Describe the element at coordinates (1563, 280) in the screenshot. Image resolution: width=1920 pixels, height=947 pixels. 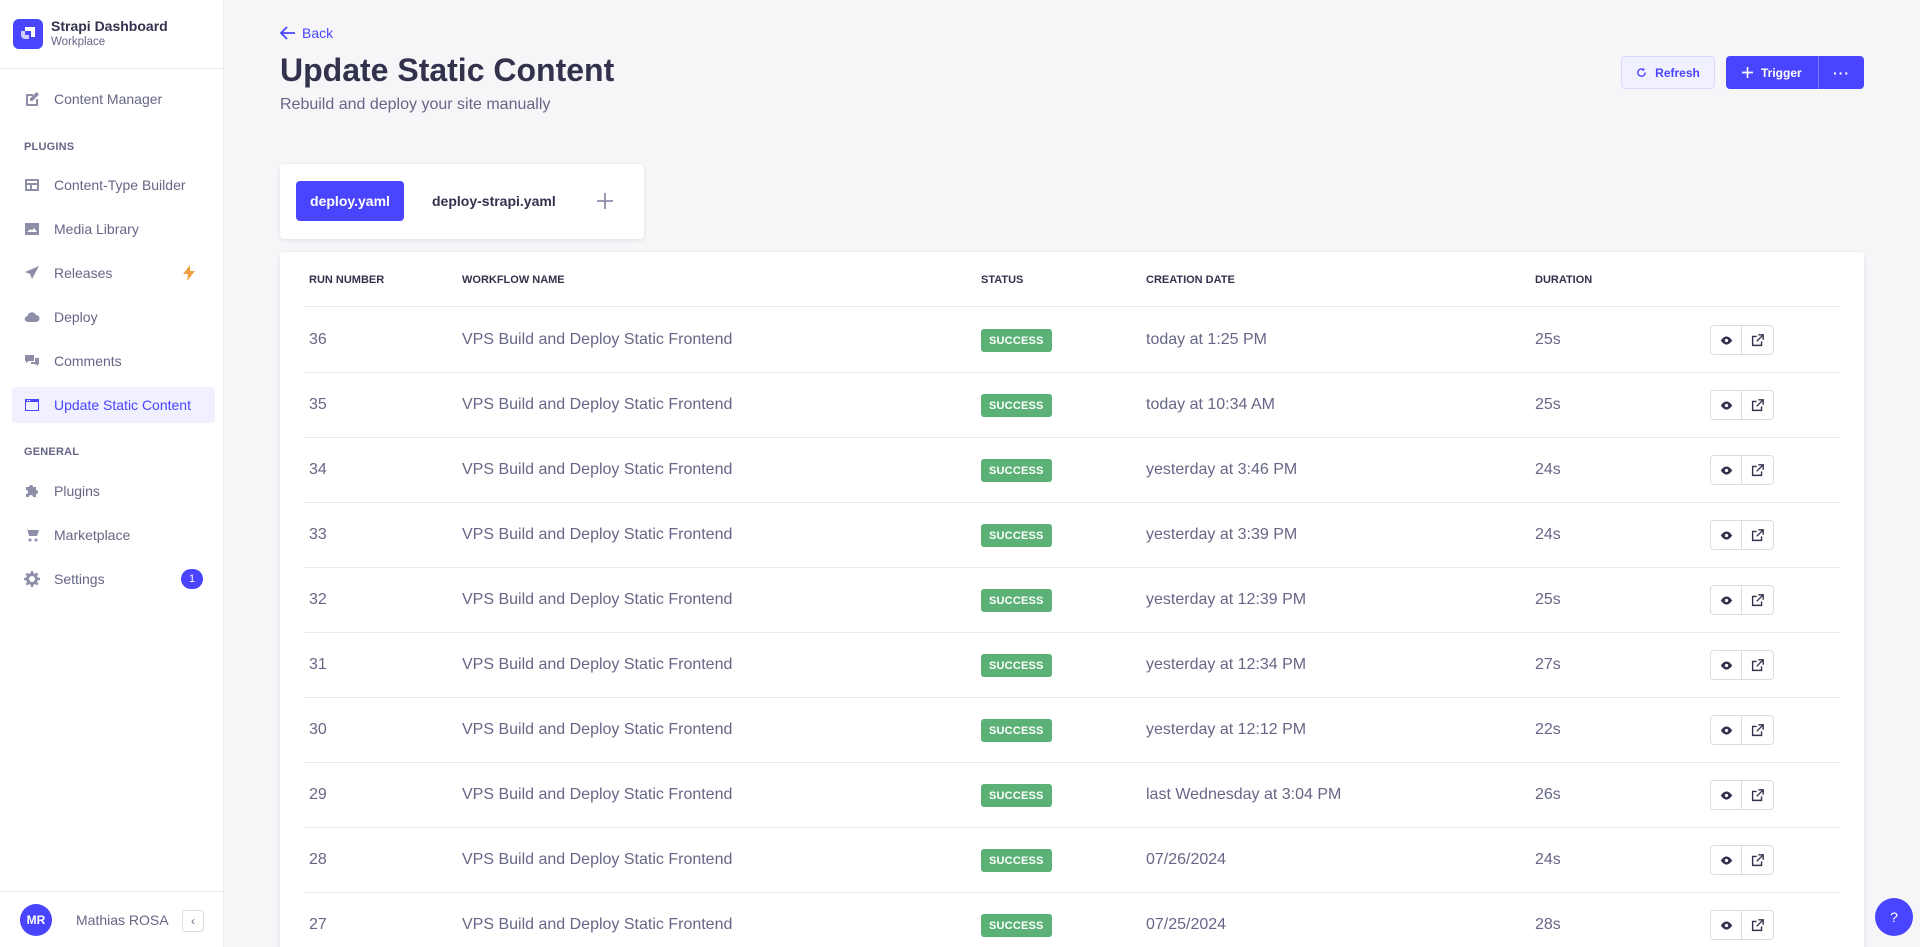
I see `column-header-duration: DURATION` at that location.